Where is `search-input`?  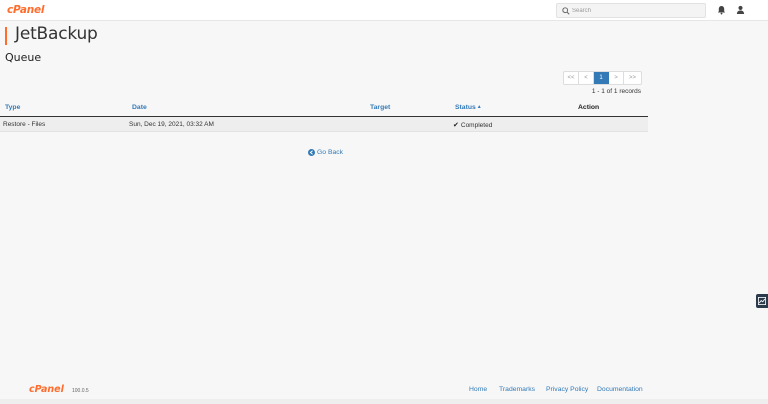 search-input is located at coordinates (637, 10).